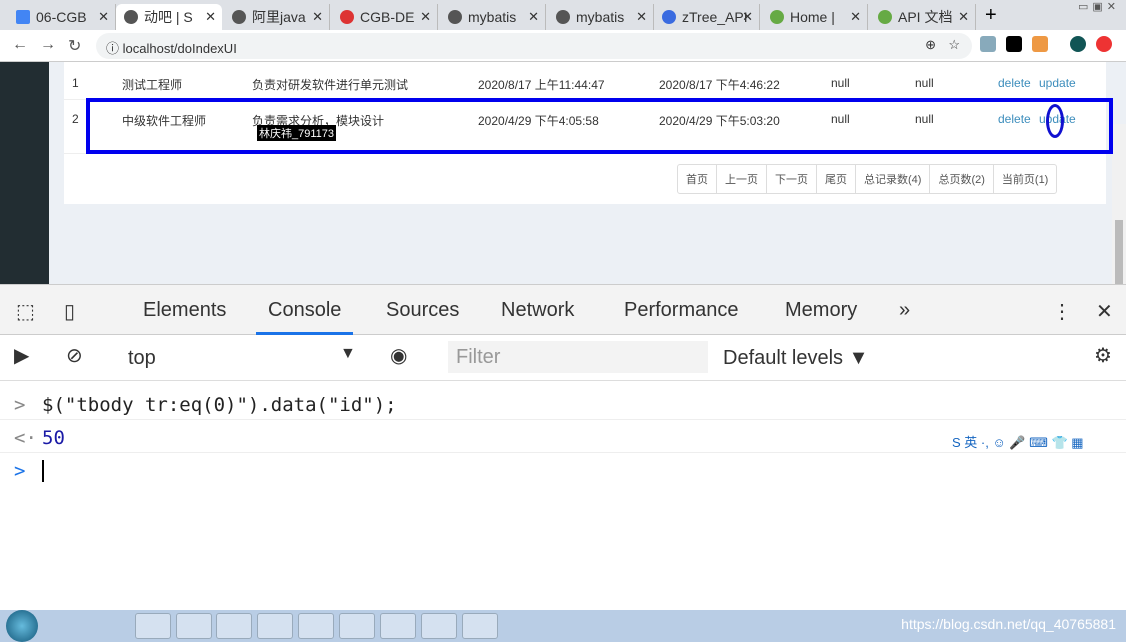 This screenshot has width=1126, height=642. I want to click on cell: 2020/8/17 上午11:44:47, so click(541, 85).